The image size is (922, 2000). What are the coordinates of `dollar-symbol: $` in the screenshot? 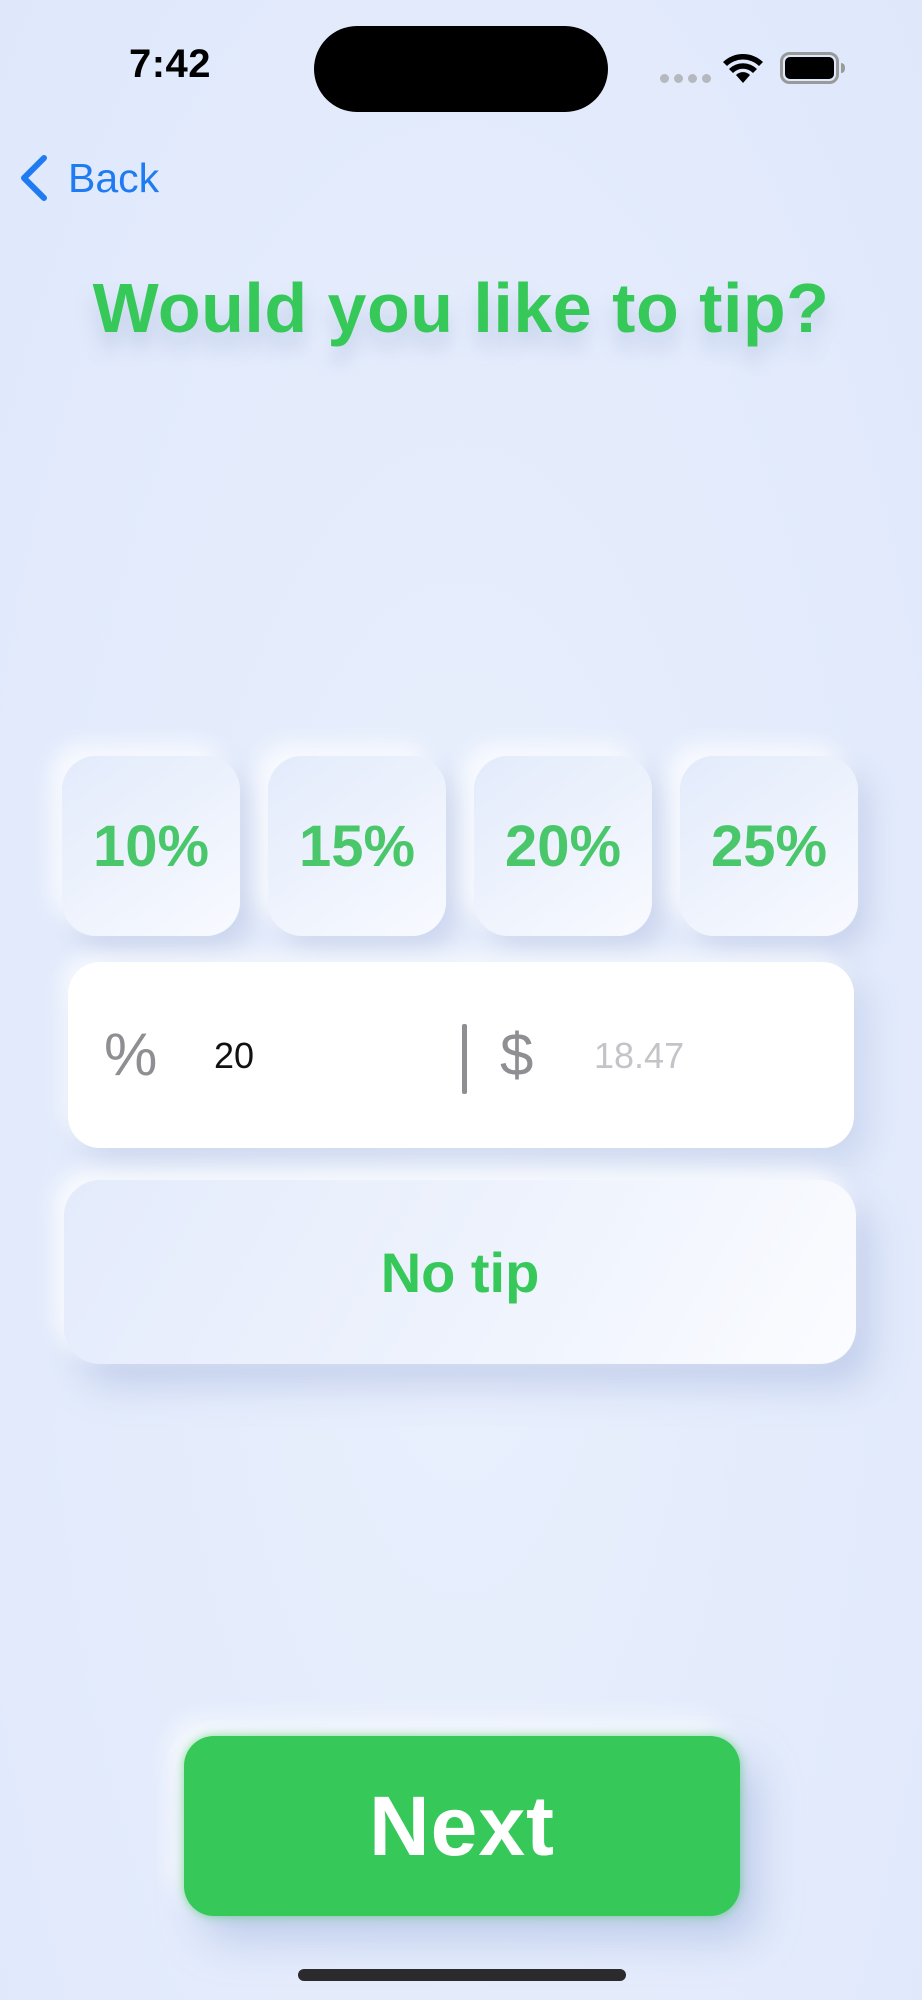 It's located at (517, 1054).